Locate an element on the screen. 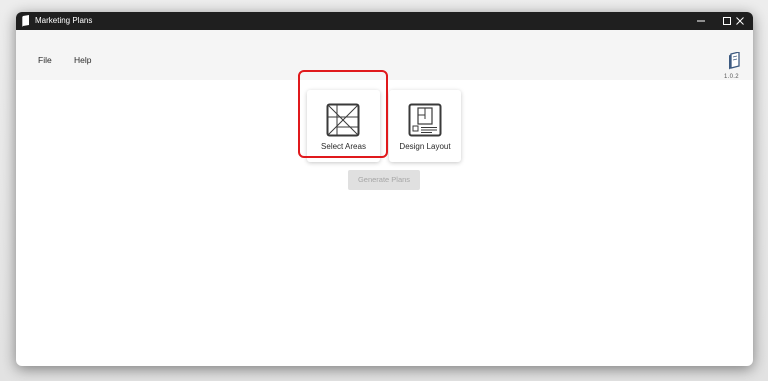  window-title: Marketing Plans is located at coordinates (64, 20).